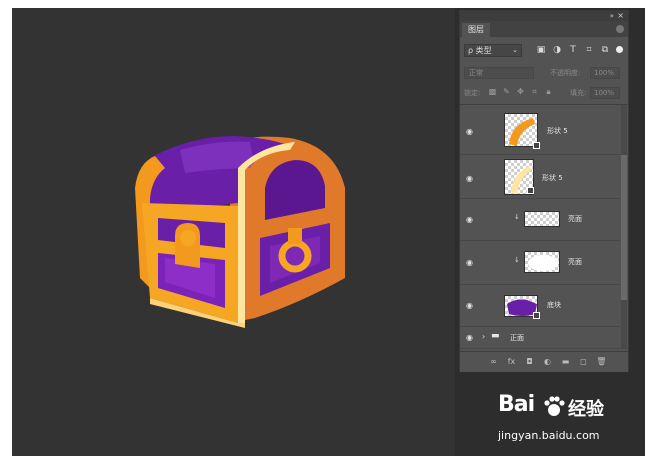  I want to click on fill-input: 100%, so click(605, 93).